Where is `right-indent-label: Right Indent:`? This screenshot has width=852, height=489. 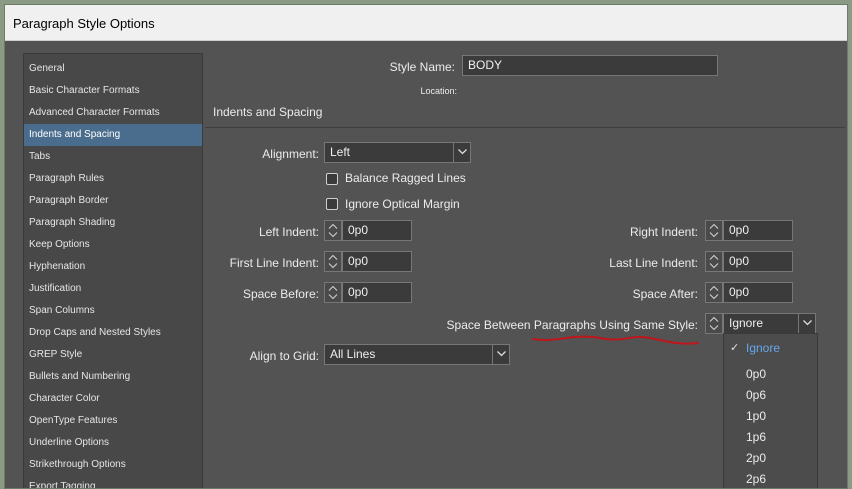
right-indent-label: Right Indent: is located at coordinates (663, 232).